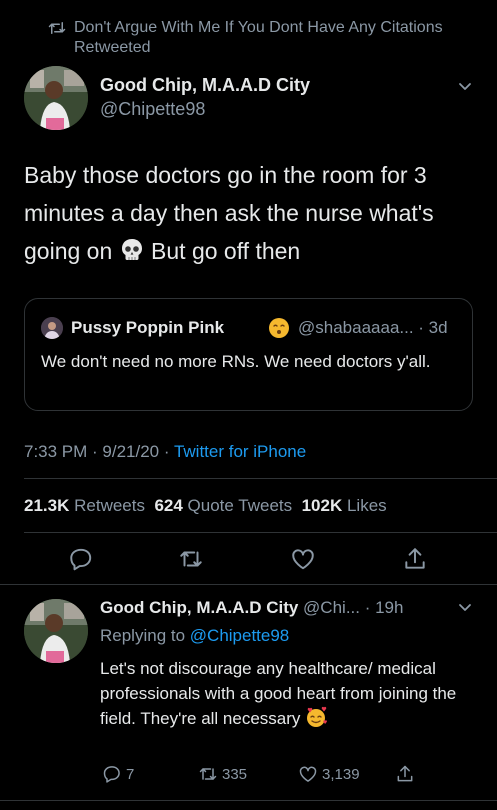 This screenshot has width=497, height=810. What do you see at coordinates (341, 774) in the screenshot?
I see `reply-like-count: 3,139` at bounding box center [341, 774].